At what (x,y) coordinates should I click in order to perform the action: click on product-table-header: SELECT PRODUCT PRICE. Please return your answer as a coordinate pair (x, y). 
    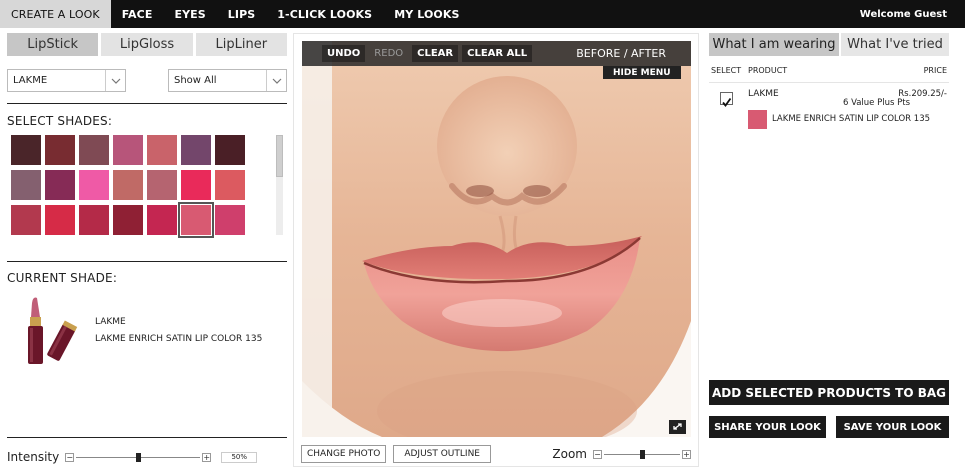
    Looking at the image, I should click on (829, 72).